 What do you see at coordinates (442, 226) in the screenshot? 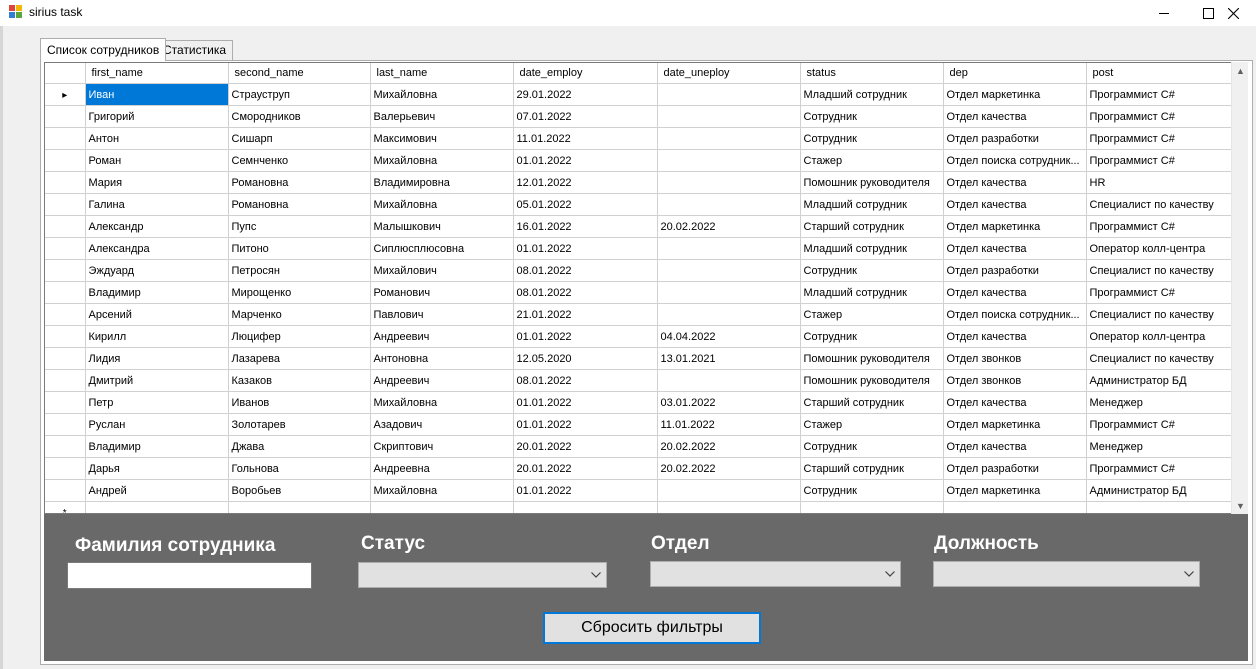
I see `cell-last-name: Малышкович` at bounding box center [442, 226].